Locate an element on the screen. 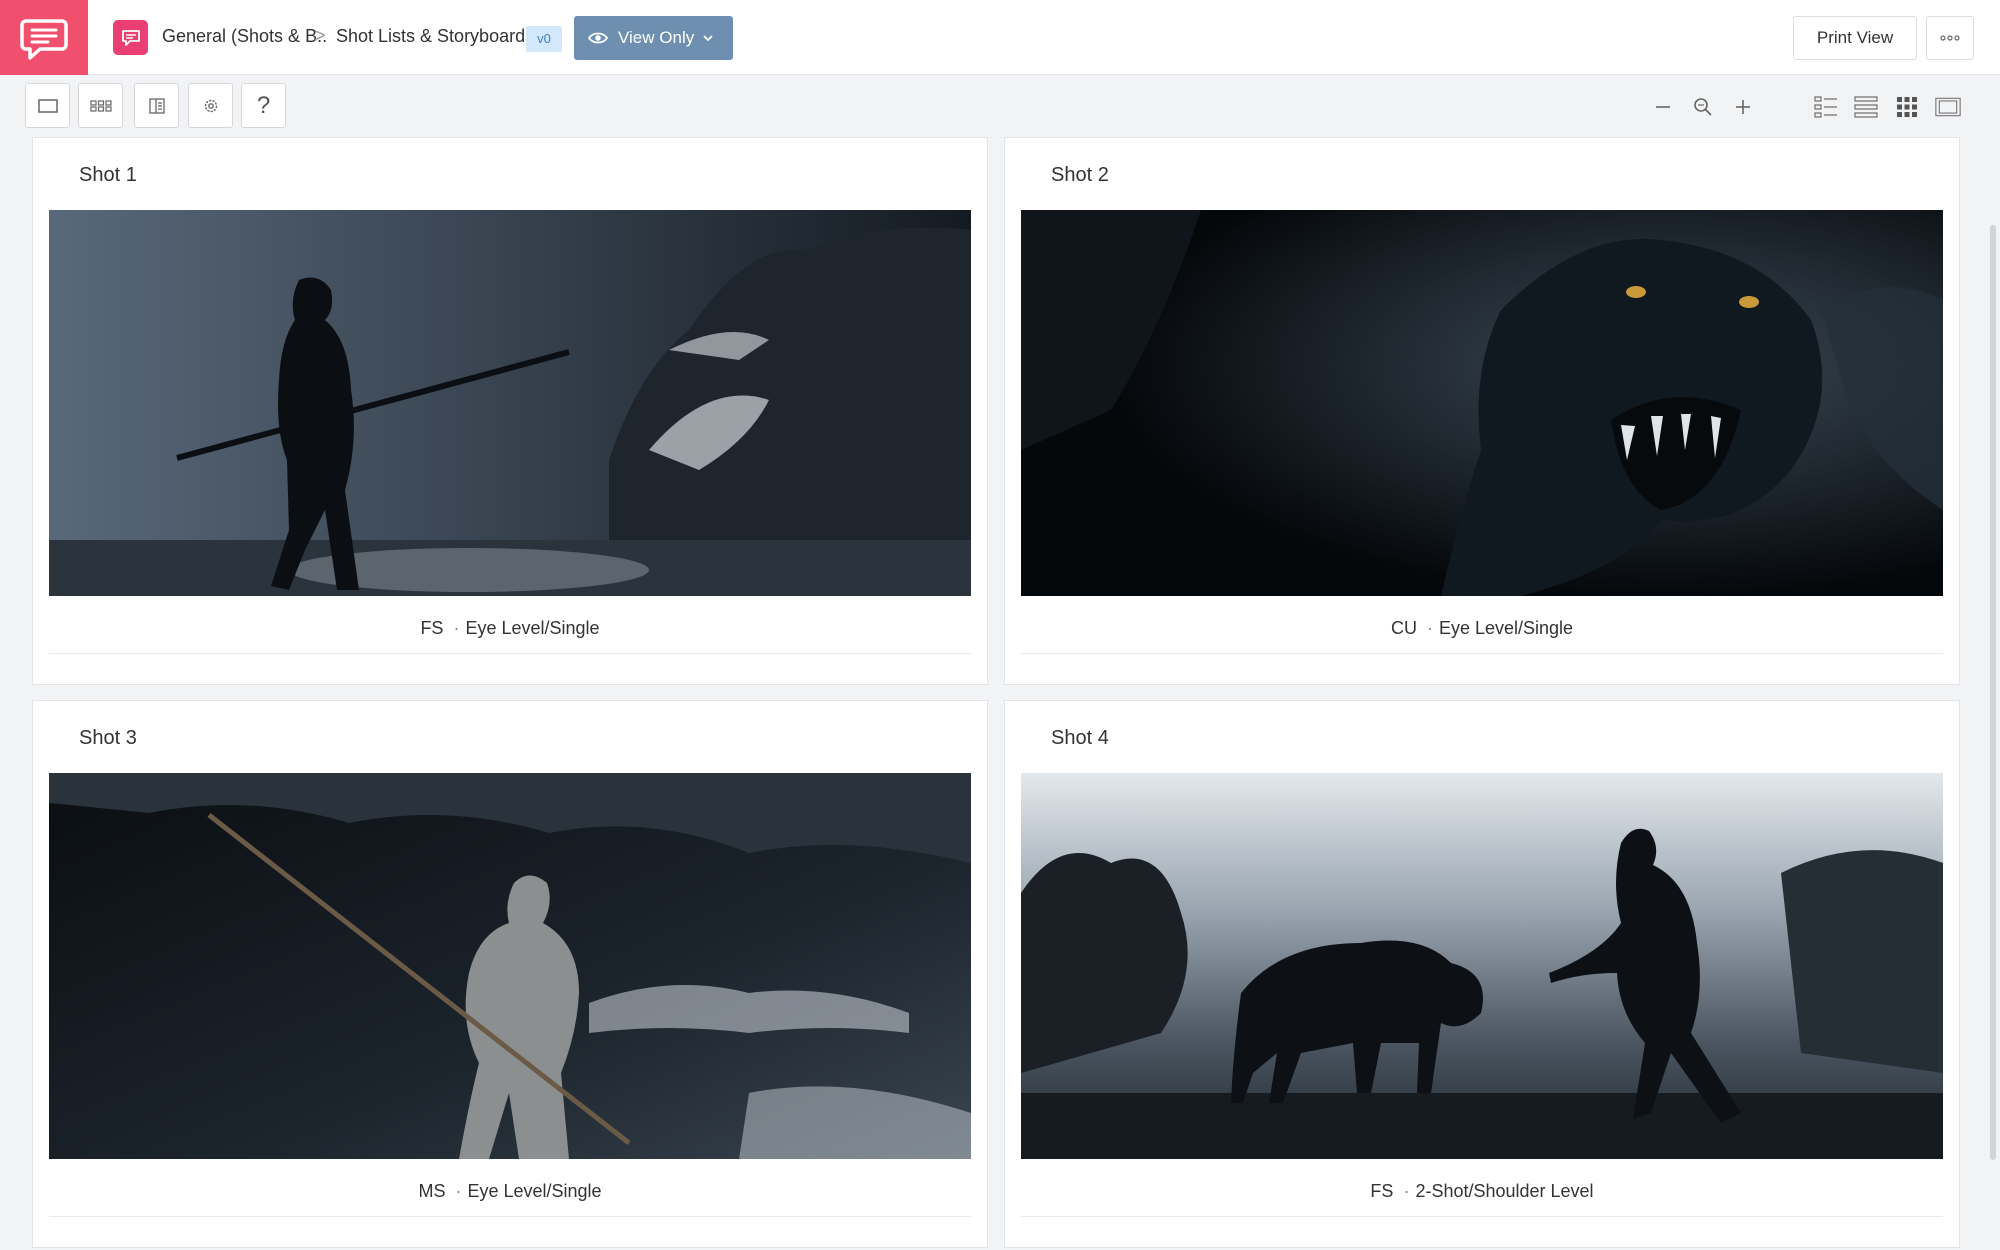 The image size is (2000, 1250). list-view-icon is located at coordinates (1866, 107).